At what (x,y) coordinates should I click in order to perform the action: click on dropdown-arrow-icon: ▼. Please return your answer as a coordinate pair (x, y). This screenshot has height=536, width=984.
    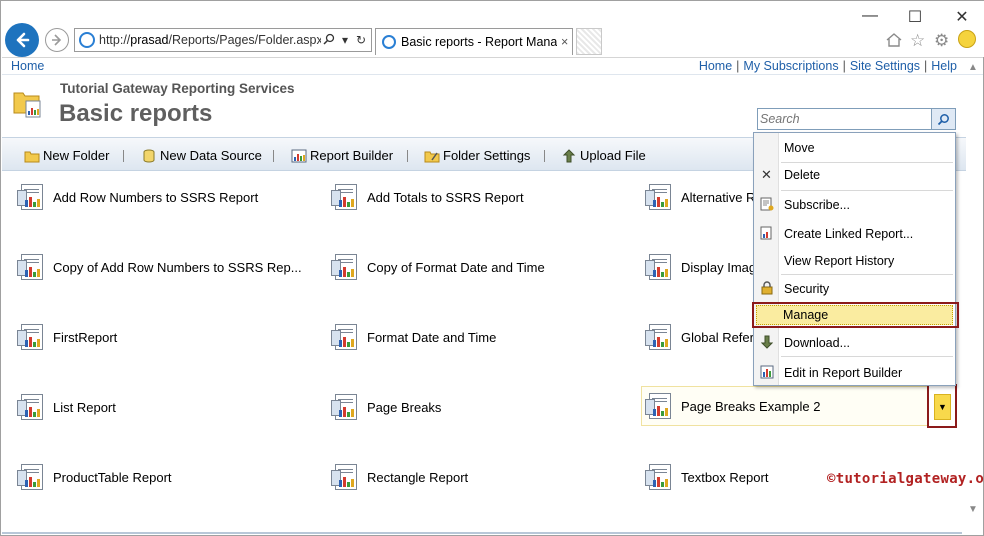
    Looking at the image, I should click on (942, 407).